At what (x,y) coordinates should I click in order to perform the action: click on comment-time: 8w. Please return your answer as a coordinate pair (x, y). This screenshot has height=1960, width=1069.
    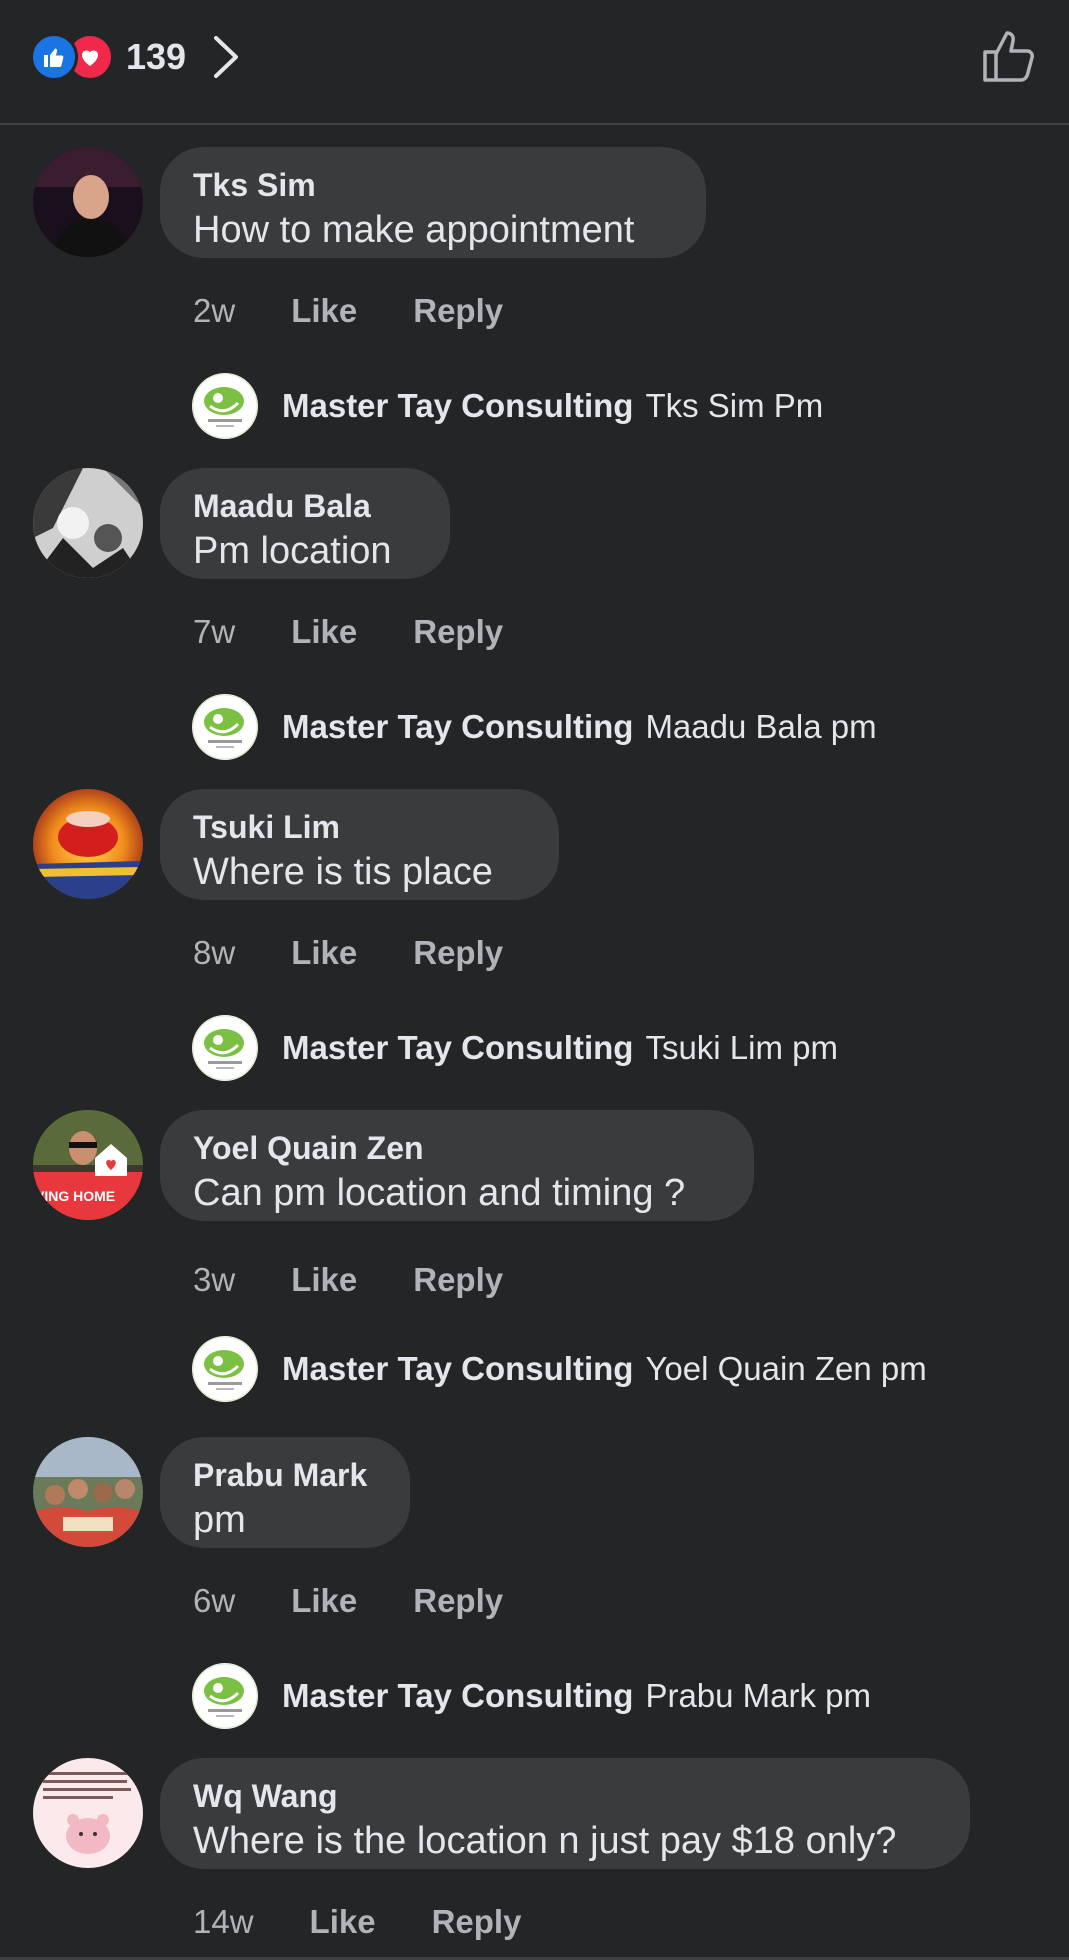
    Looking at the image, I should click on (214, 953).